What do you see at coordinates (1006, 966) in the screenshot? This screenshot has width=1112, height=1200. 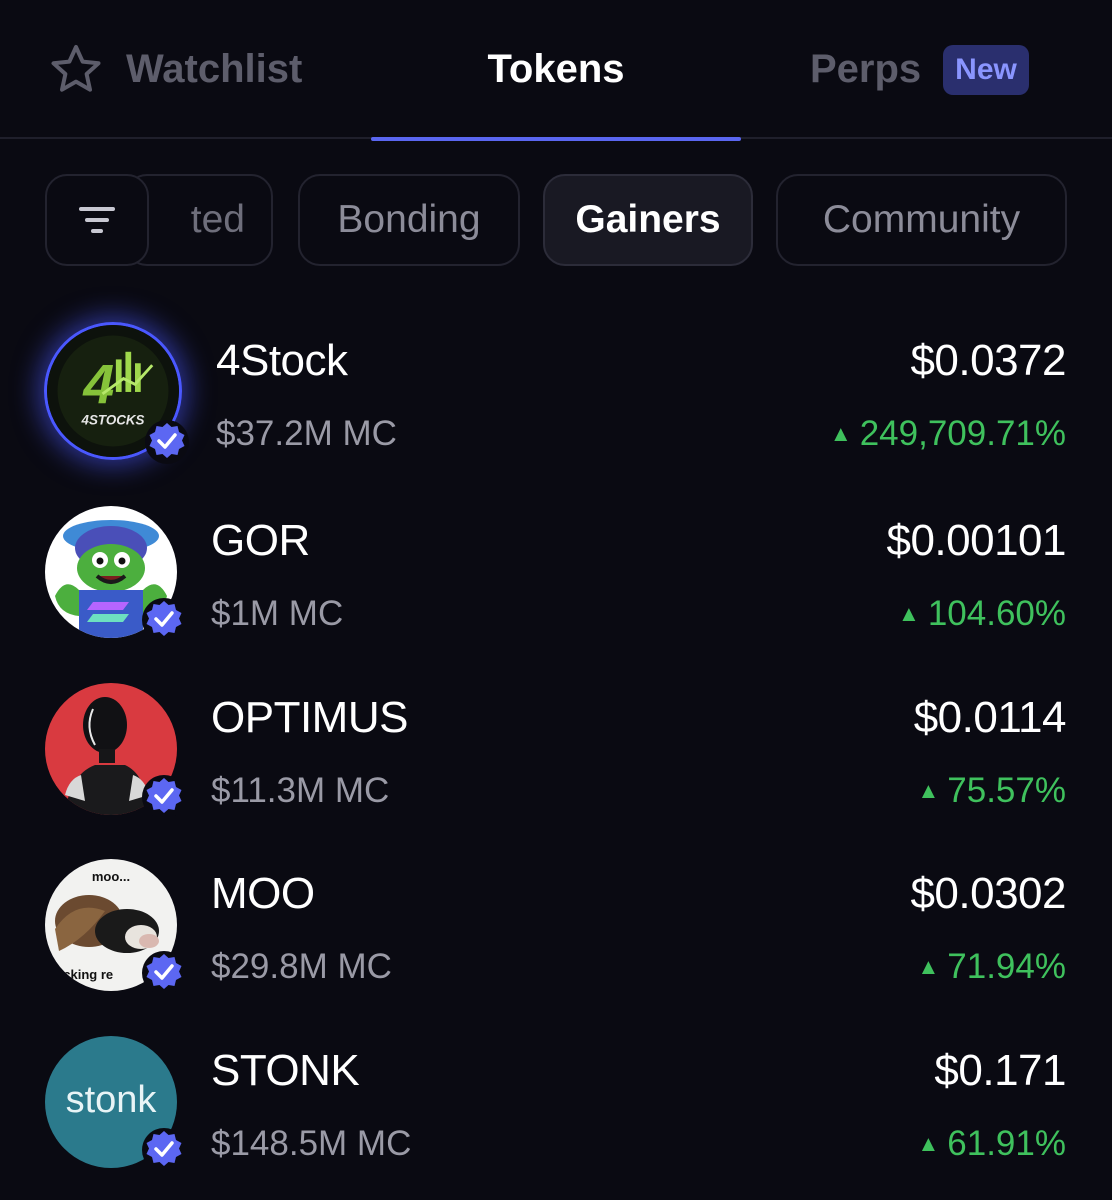 I see `token-change-value: 71.94%` at bounding box center [1006, 966].